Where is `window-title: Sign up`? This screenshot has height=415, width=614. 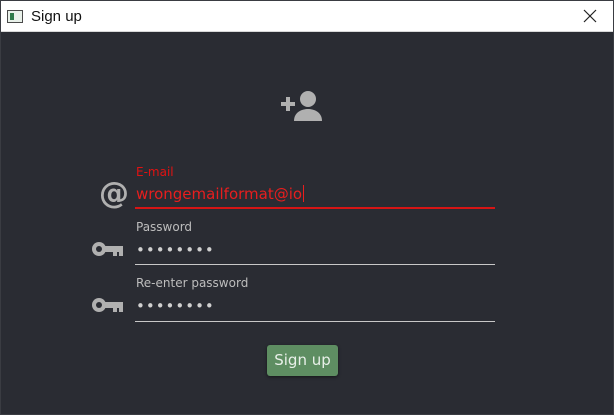 window-title: Sign up is located at coordinates (56, 16).